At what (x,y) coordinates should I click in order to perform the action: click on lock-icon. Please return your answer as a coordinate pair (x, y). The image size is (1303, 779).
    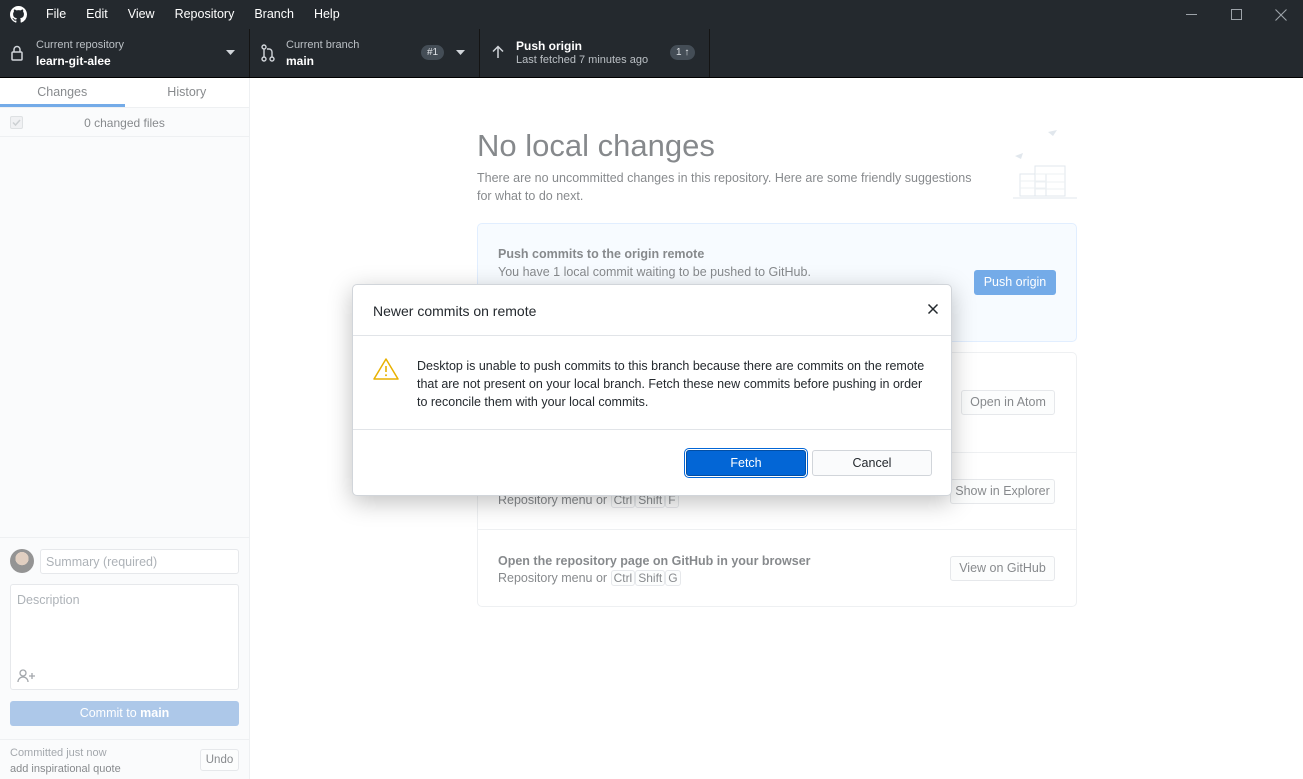
    Looking at the image, I should click on (17, 53).